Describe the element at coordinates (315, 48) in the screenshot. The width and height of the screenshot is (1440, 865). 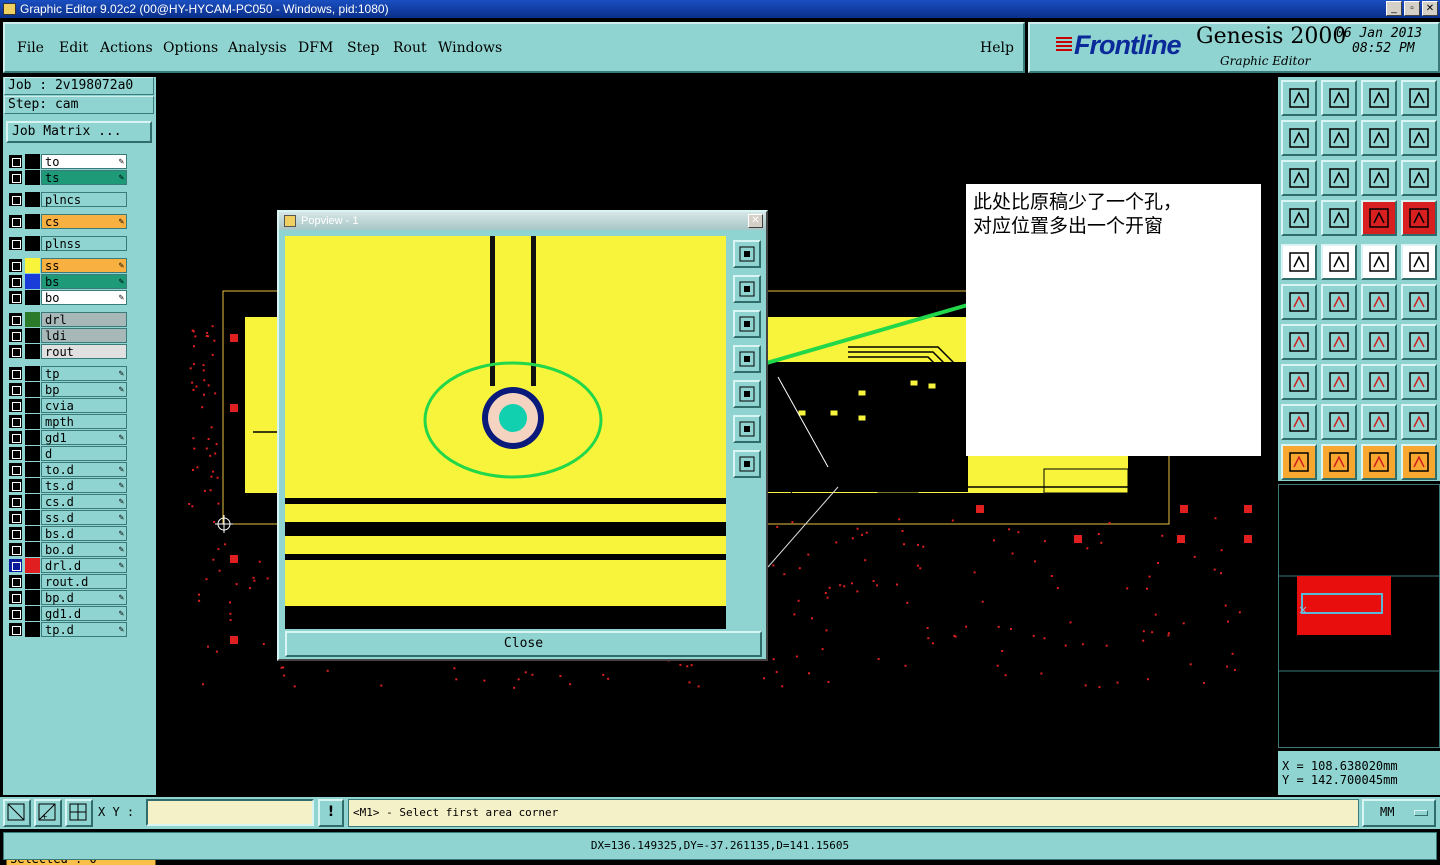
I see `menu-dfm: DFM` at that location.